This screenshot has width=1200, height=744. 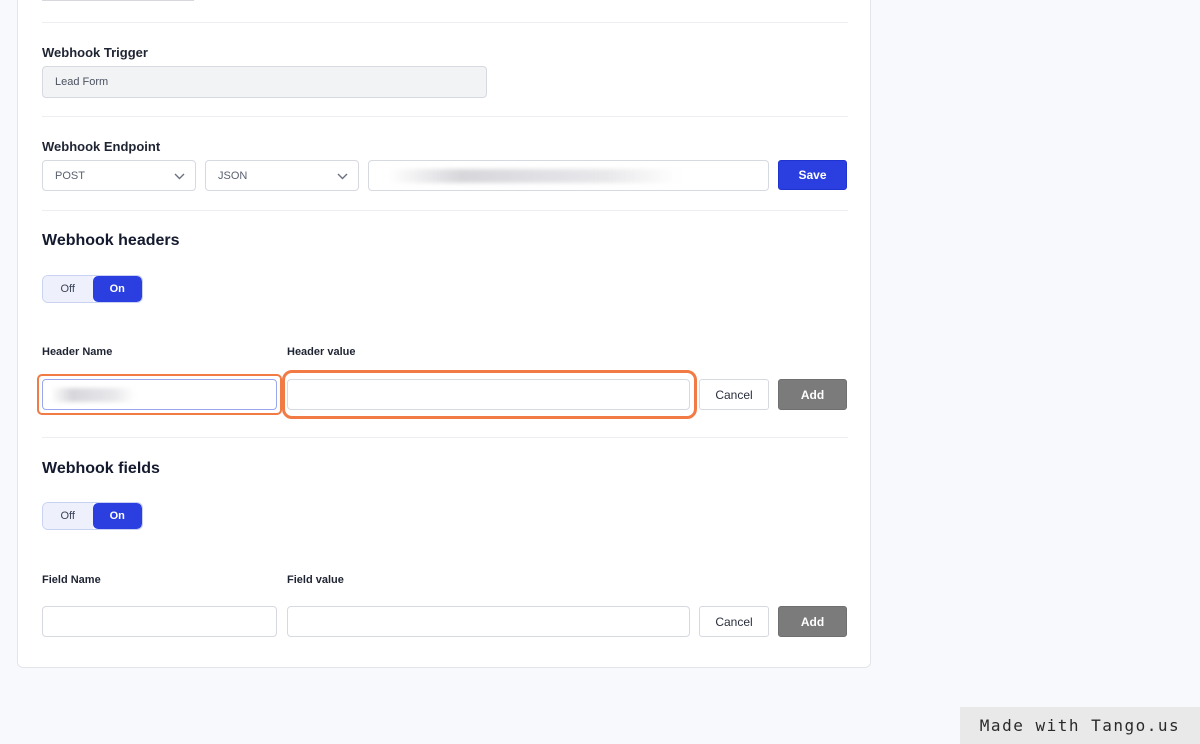 I want to click on headers-toggle-on: On, so click(x=117, y=289).